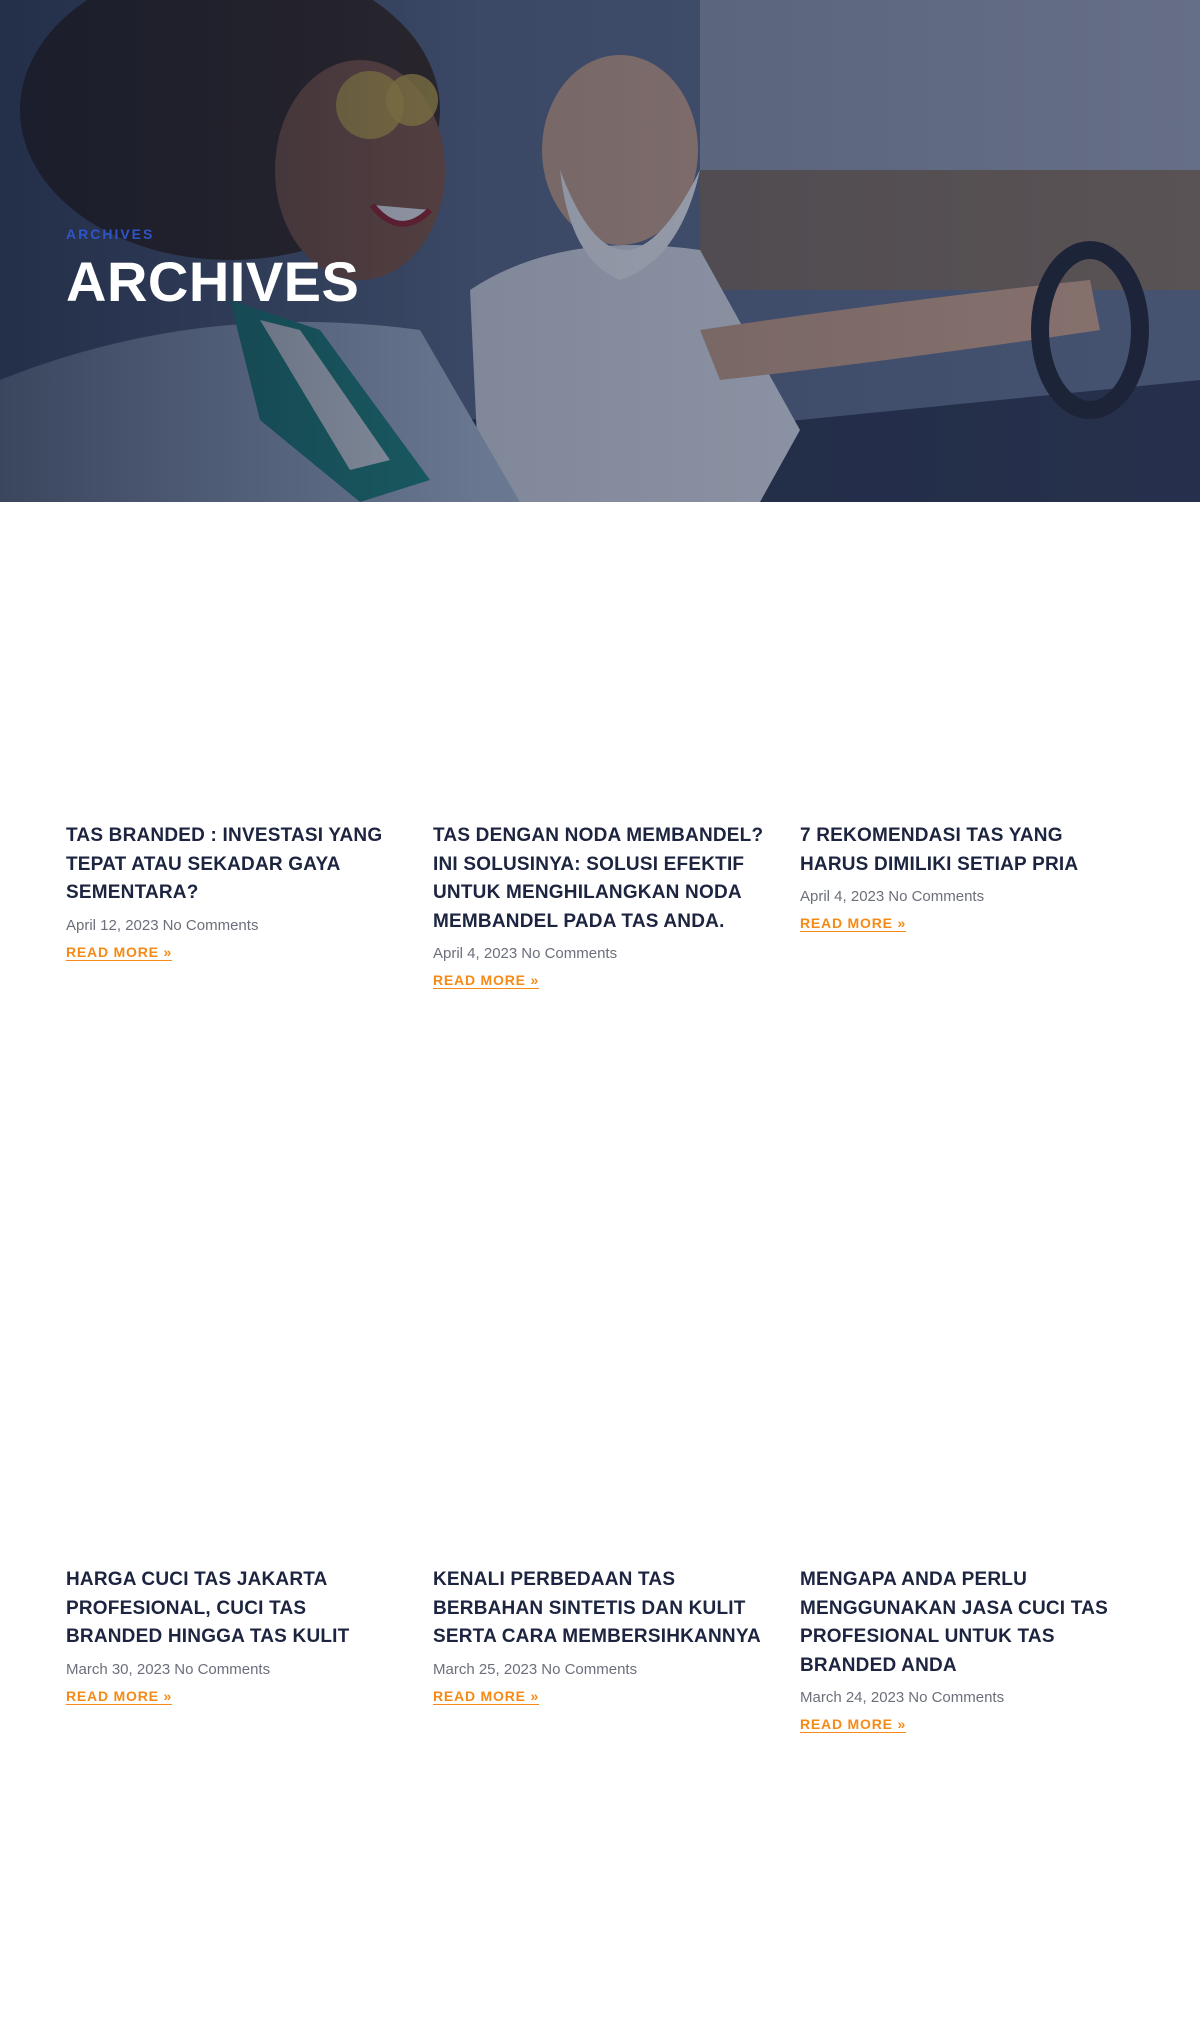  Describe the element at coordinates (112, 925) in the screenshot. I see `post-date: April 12, 2023` at that location.